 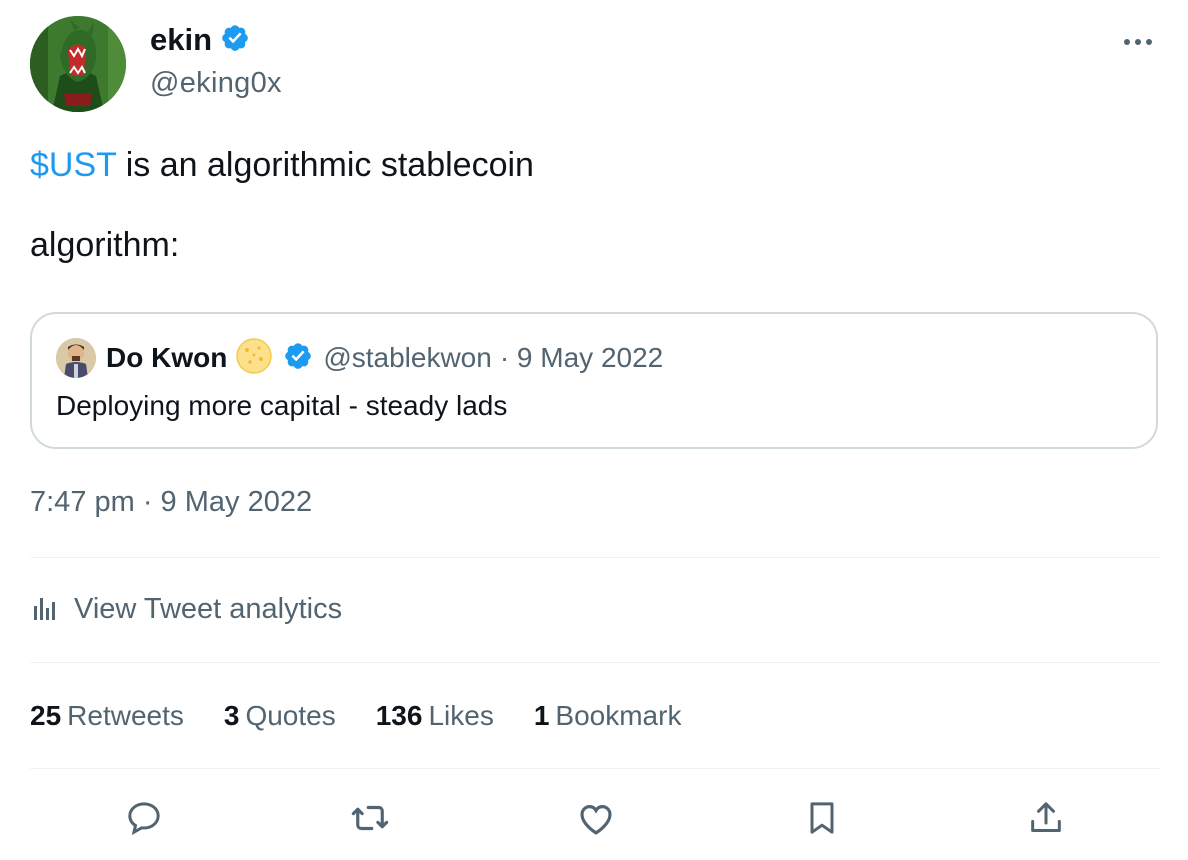 I want to click on quotes-stat: 3 Quotes, so click(x=280, y=716).